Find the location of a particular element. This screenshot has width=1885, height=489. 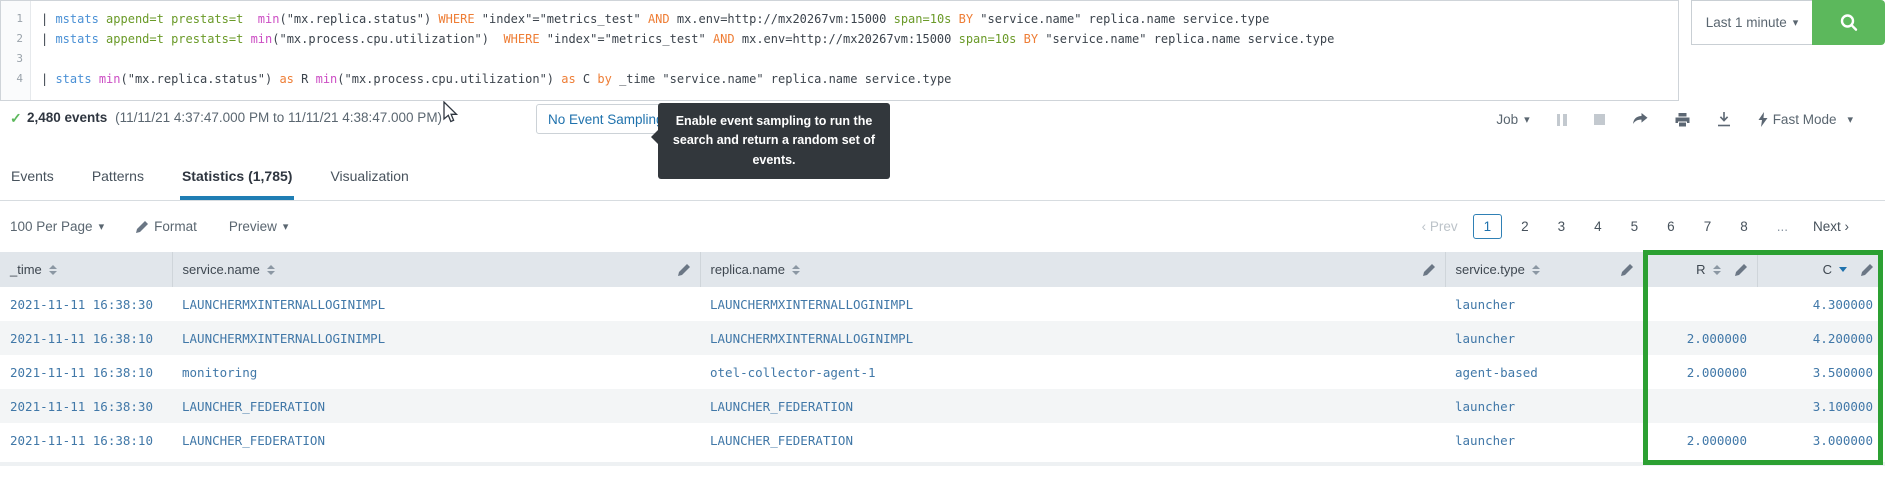

share-button is located at coordinates (1640, 119).